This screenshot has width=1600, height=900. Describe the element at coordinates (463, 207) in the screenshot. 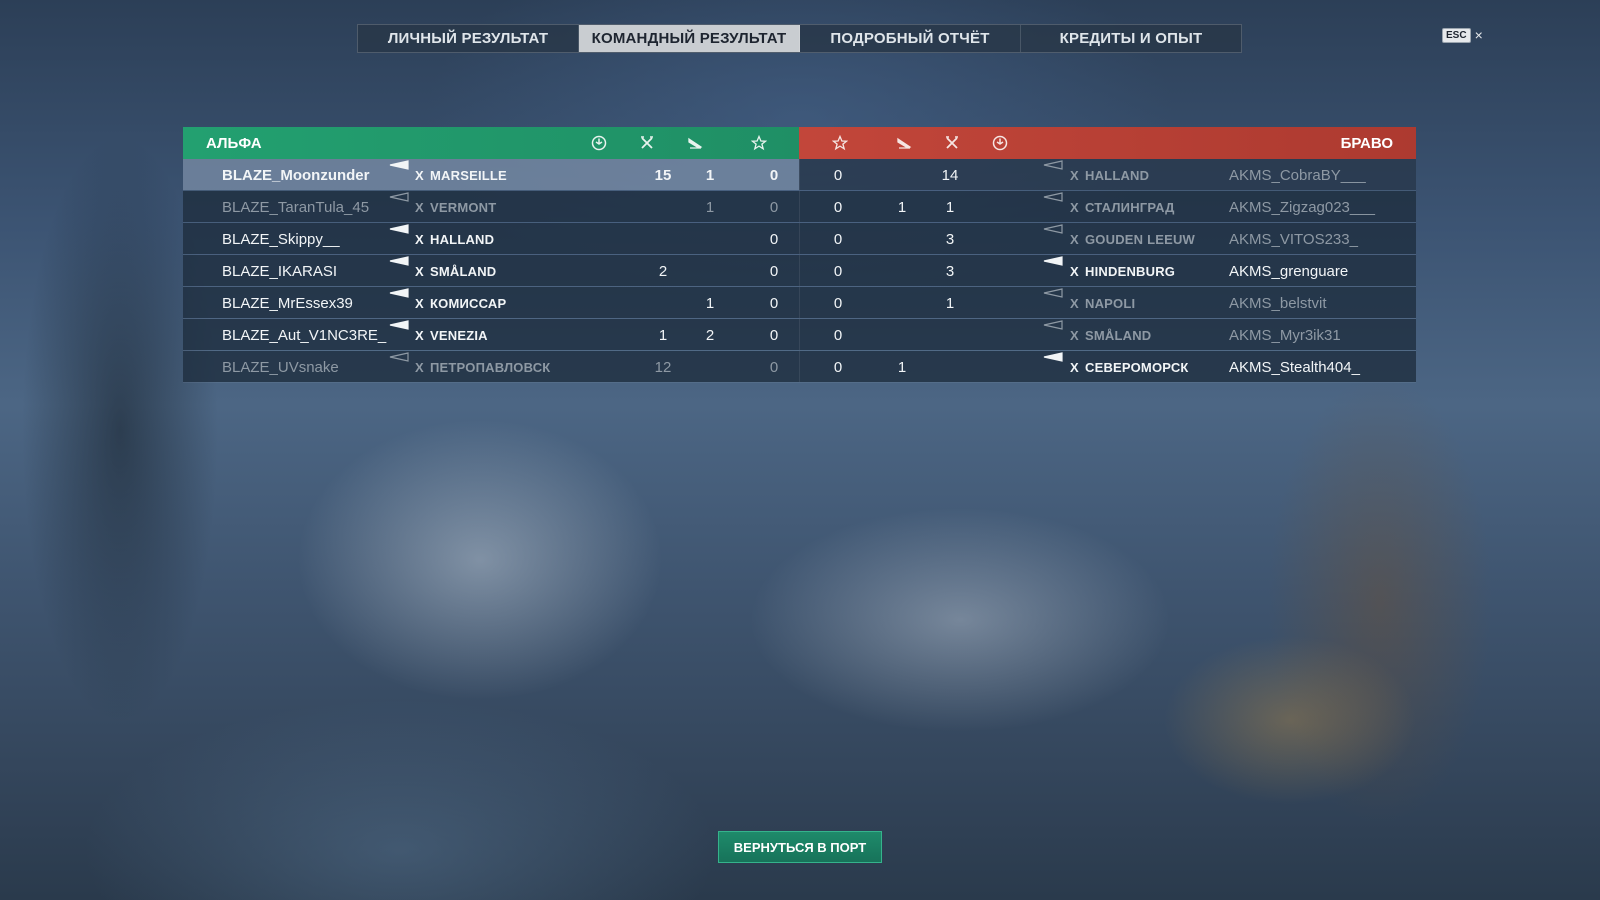

I see `ship-name: VERMONT` at that location.